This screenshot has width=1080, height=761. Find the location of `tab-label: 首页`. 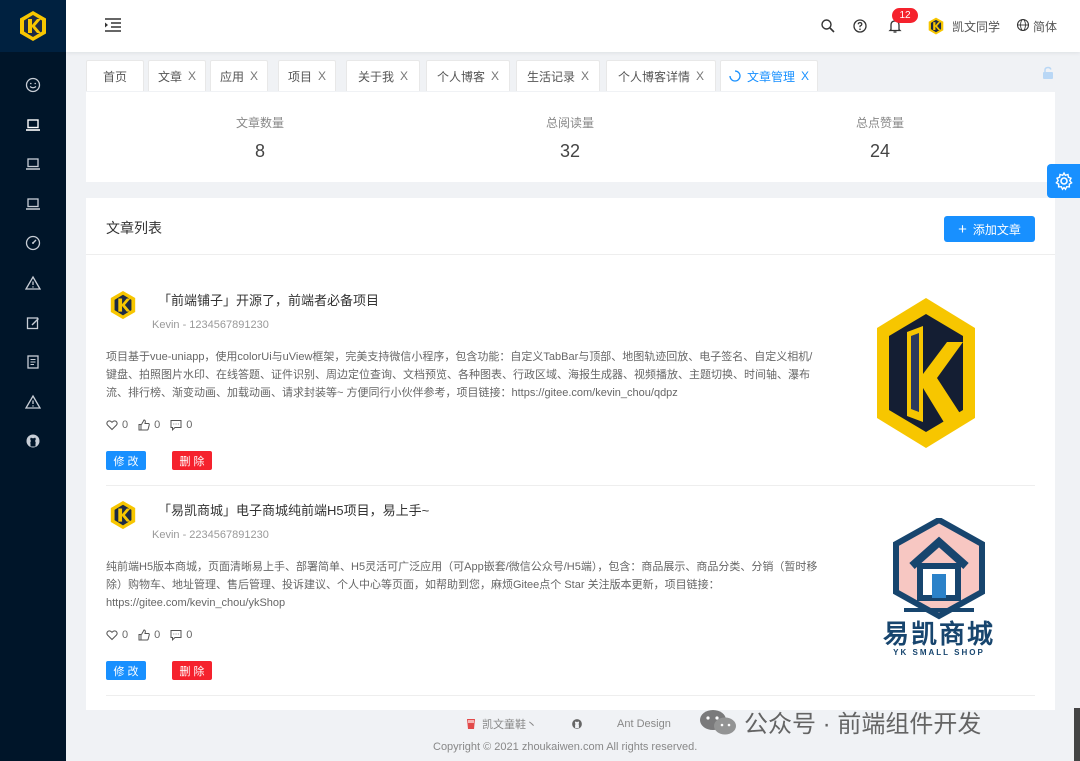

tab-label: 首页 is located at coordinates (114, 76).